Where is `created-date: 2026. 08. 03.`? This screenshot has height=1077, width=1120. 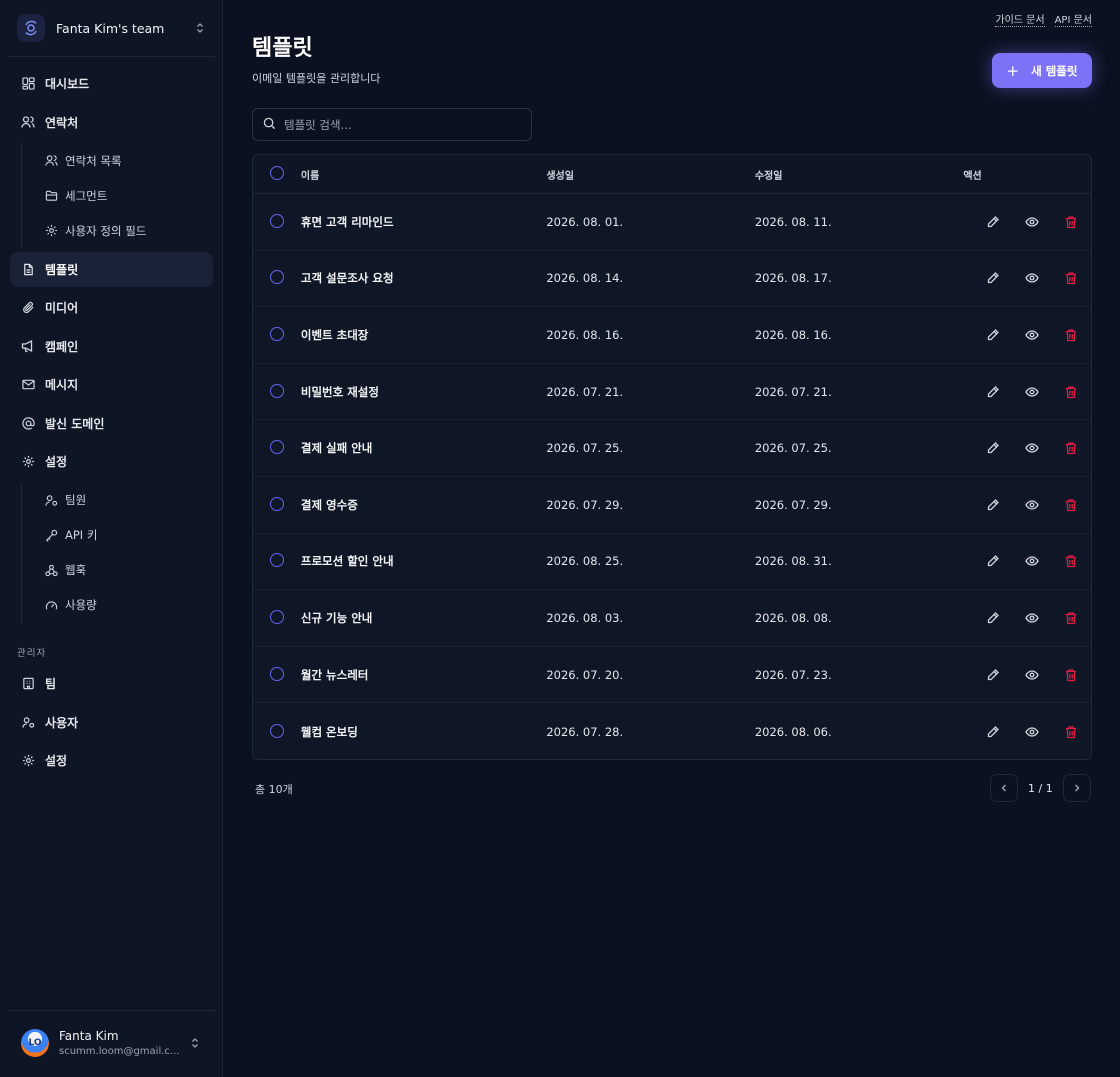 created-date: 2026. 08. 03. is located at coordinates (585, 617).